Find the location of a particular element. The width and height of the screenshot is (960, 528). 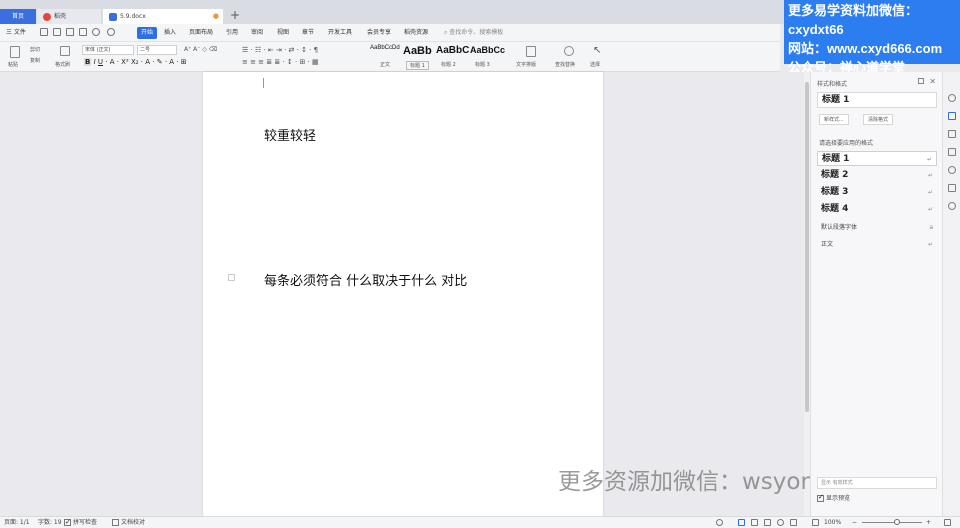

menu-insert: 插入 is located at coordinates (170, 33).